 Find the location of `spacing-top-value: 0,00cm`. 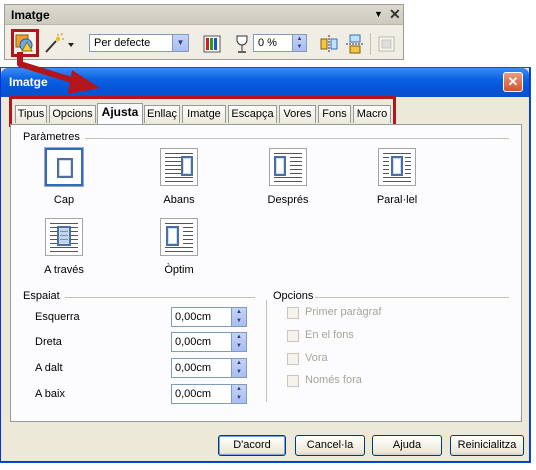

spacing-top-value: 0,00cm is located at coordinates (193, 368).